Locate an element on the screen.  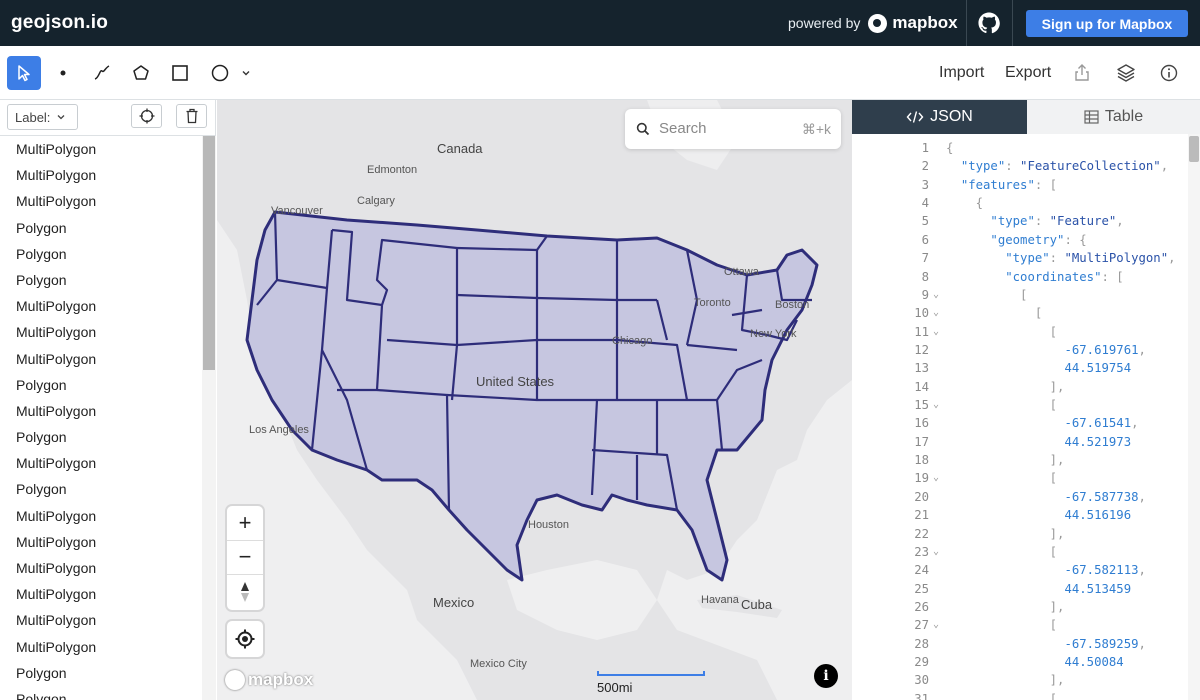
code-text: 44.50084 is located at coordinates (1034, 662).